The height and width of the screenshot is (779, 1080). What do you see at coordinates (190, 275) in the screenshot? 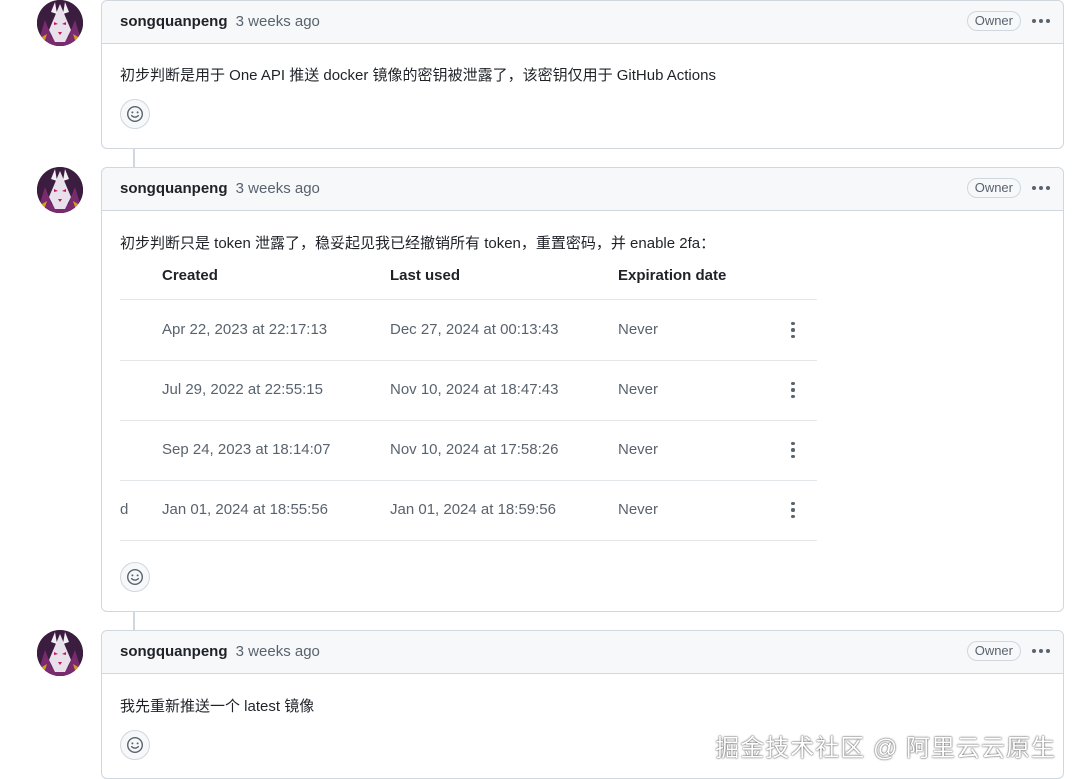
I see `column-header-created: Created` at bounding box center [190, 275].